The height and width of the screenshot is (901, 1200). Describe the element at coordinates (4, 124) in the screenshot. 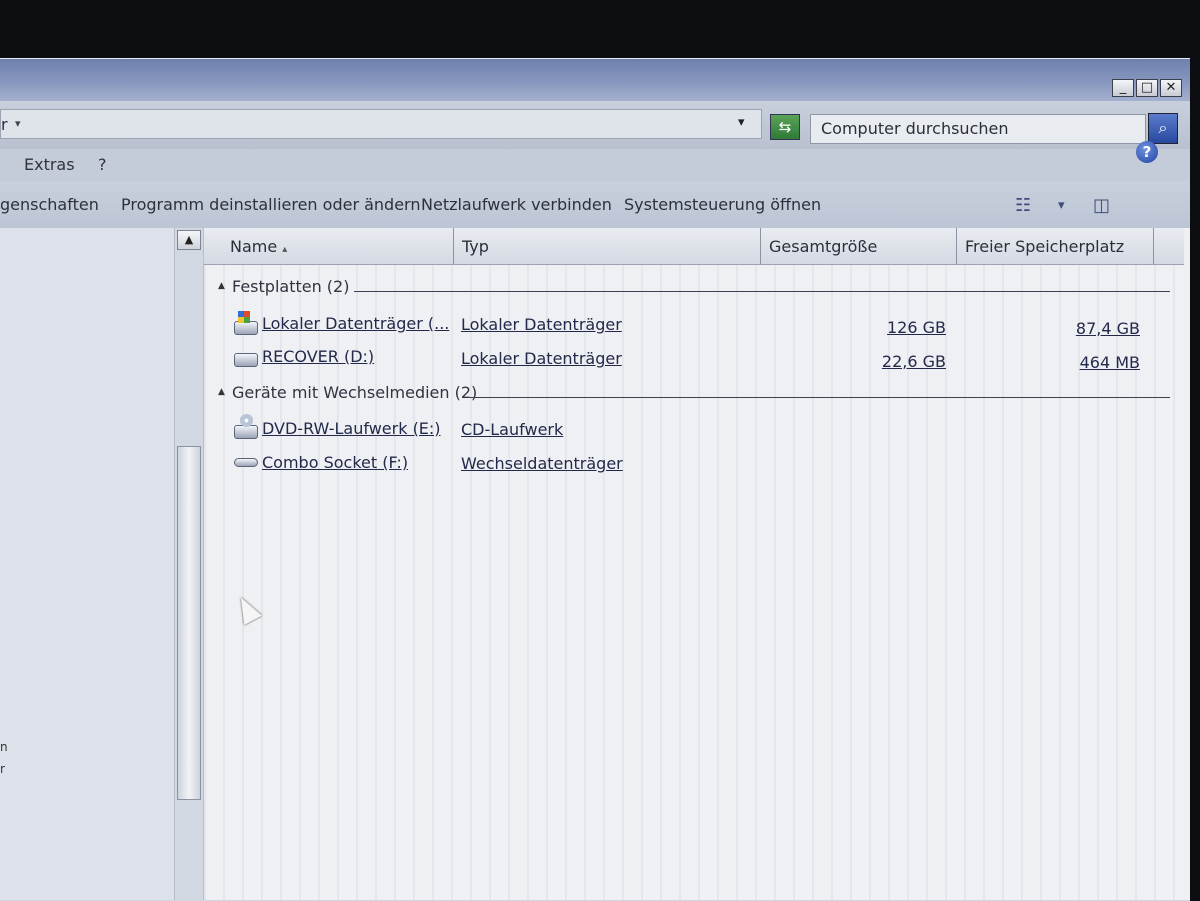

I see `address-text-fragment: r` at that location.